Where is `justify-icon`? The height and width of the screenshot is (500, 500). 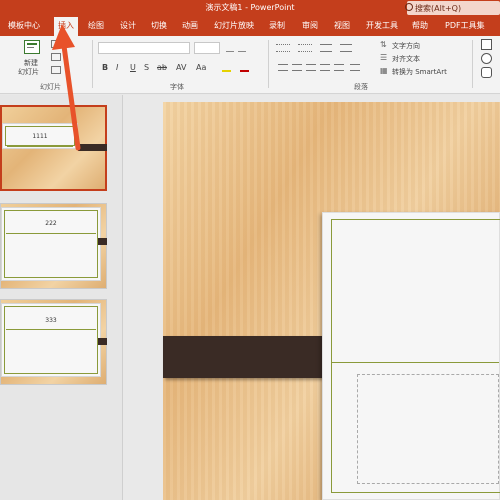 justify-icon is located at coordinates (325, 67).